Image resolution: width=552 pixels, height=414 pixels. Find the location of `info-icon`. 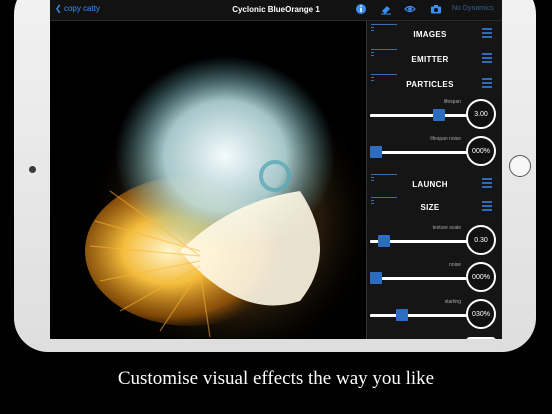

info-icon is located at coordinates (361, 9).